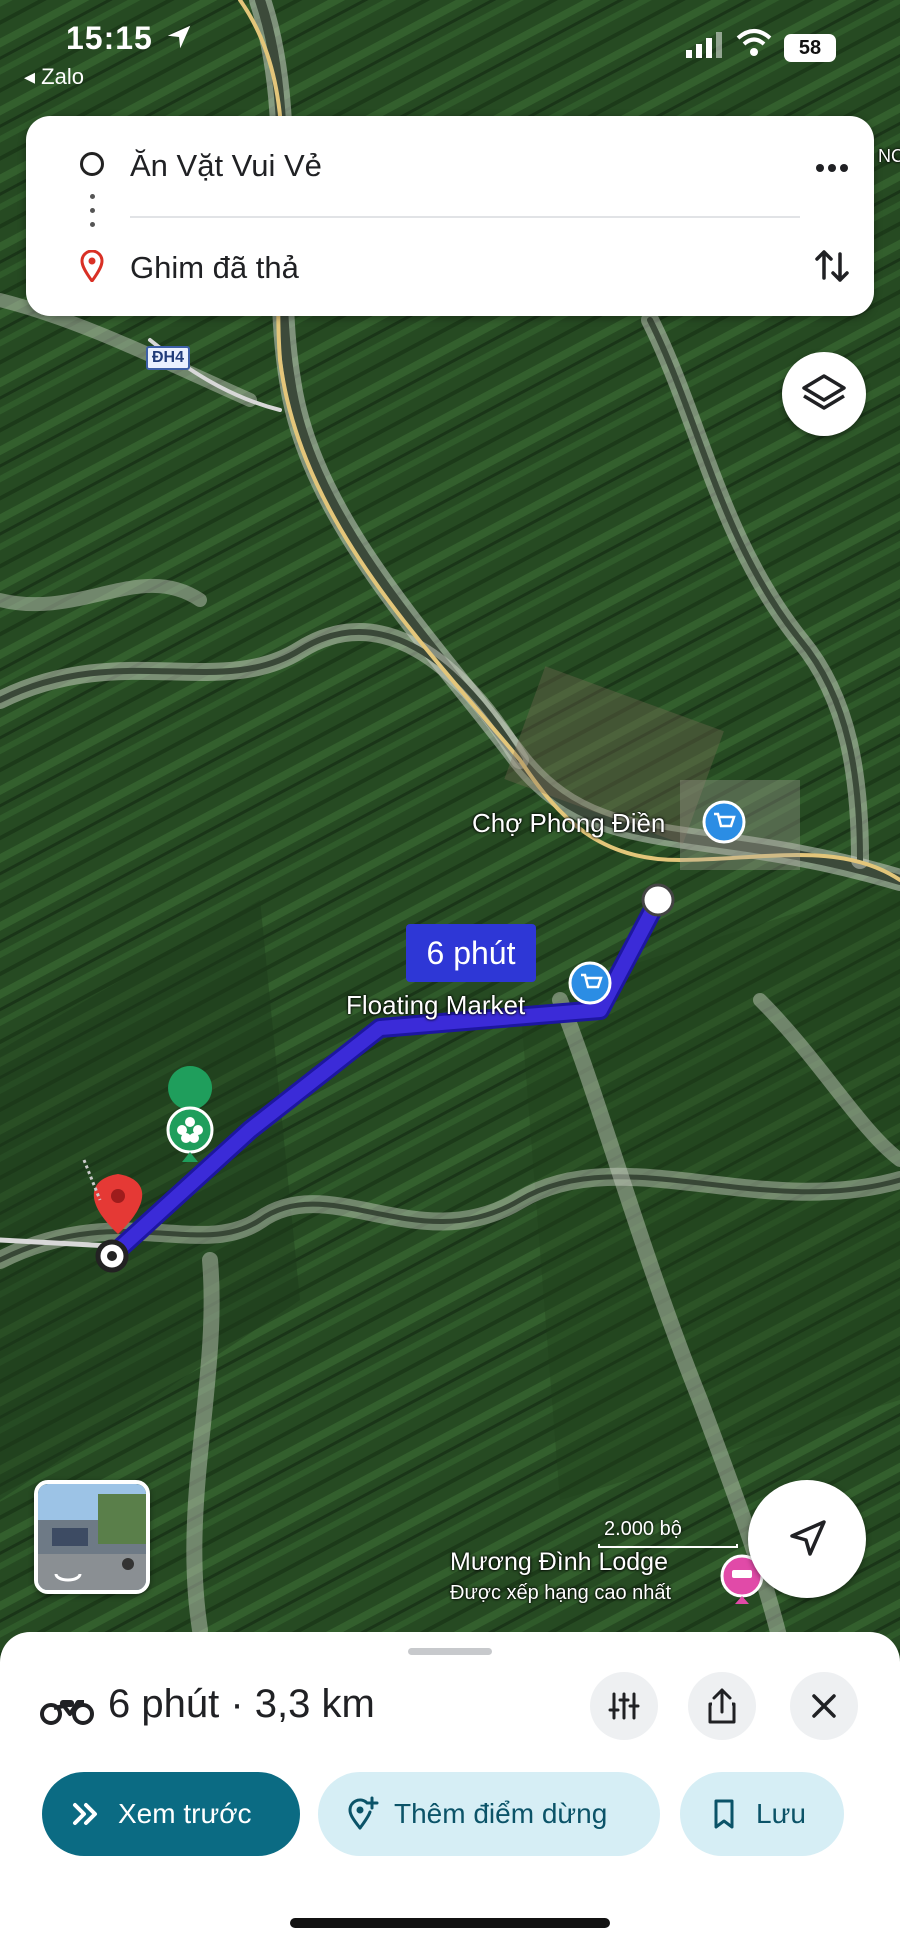 This screenshot has height=1946, width=900. I want to click on route-start-marker, so click(658, 900).